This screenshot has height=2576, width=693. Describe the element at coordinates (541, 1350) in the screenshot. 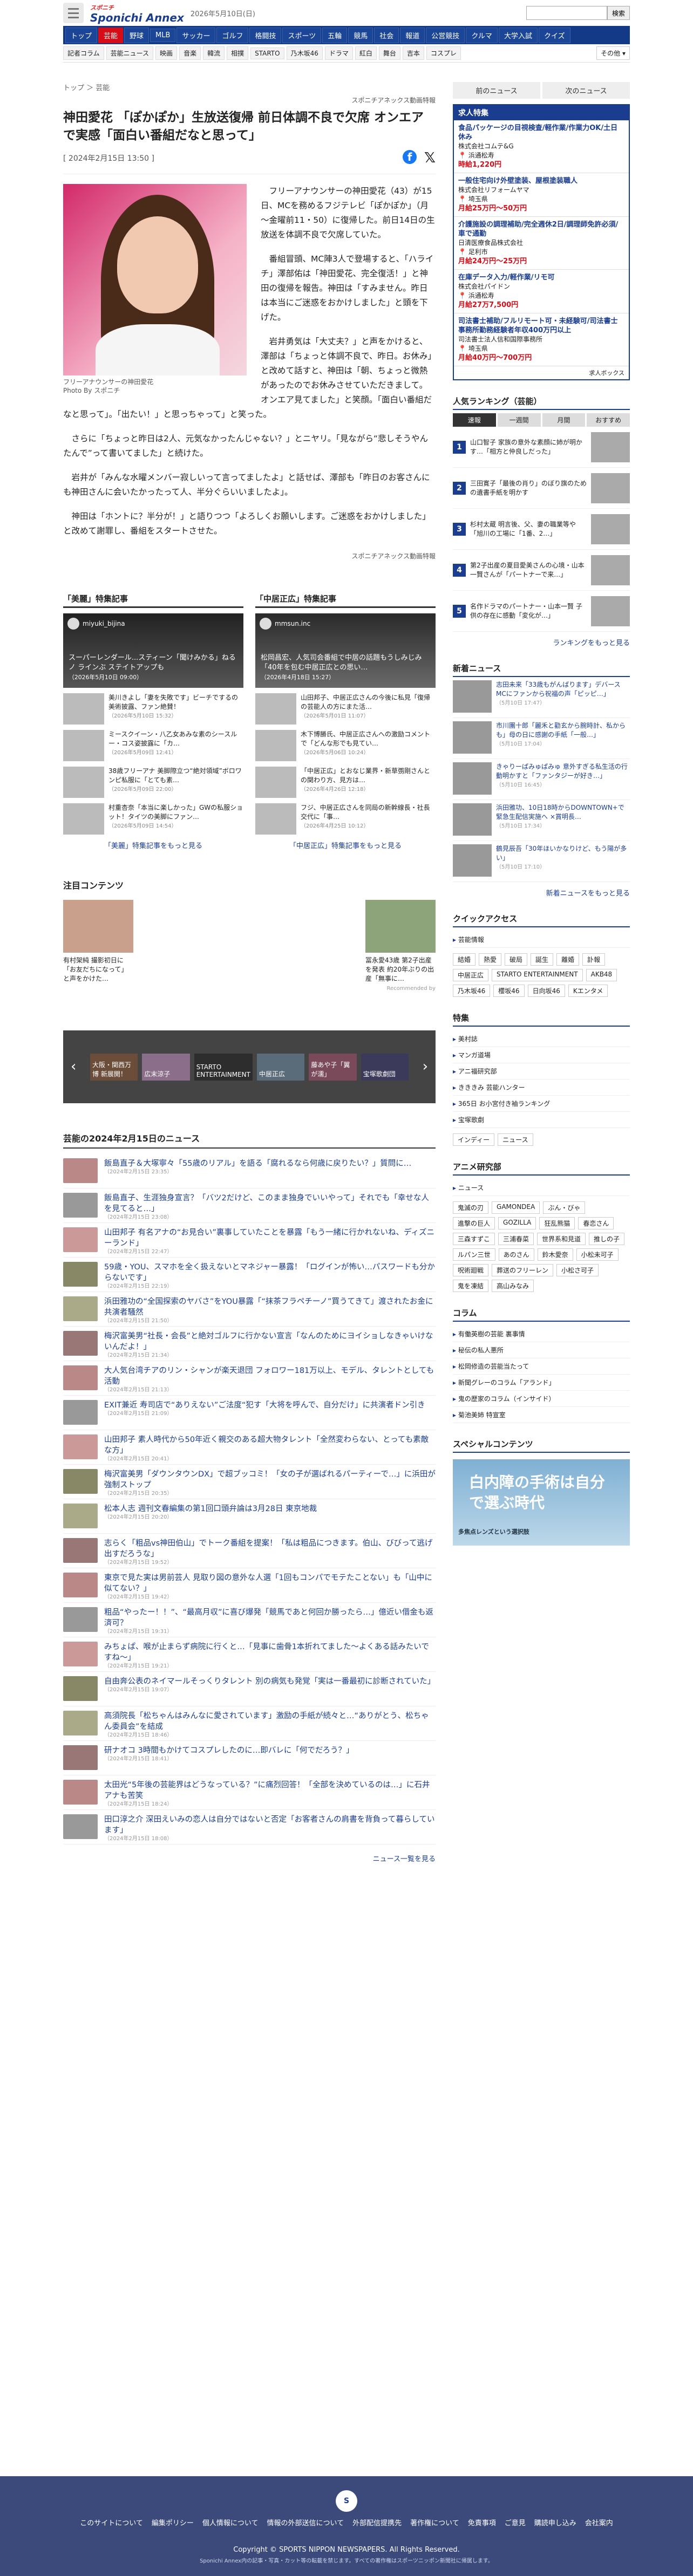

I see `column-link: 秘伝の私人悪所` at that location.